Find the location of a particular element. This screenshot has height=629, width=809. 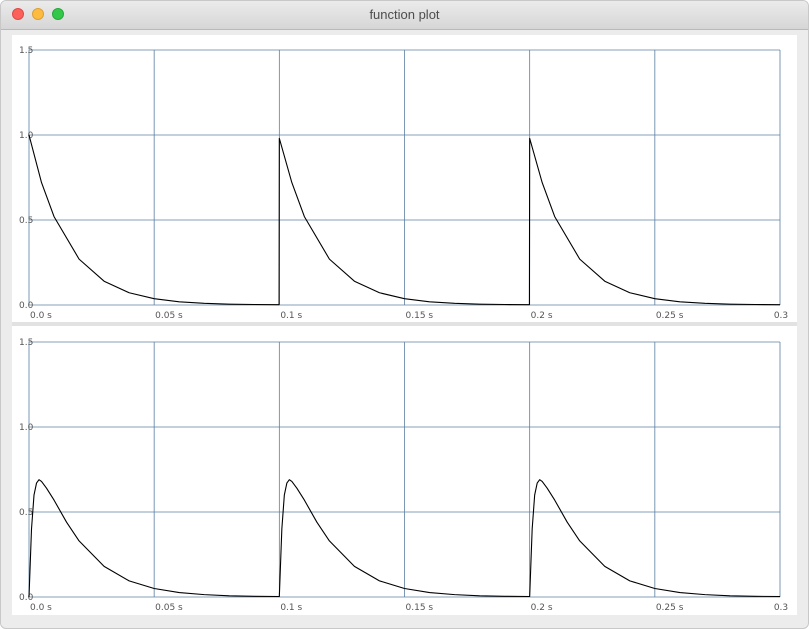

bottom-x-tick-label: 0.15 s is located at coordinates (420, 608).